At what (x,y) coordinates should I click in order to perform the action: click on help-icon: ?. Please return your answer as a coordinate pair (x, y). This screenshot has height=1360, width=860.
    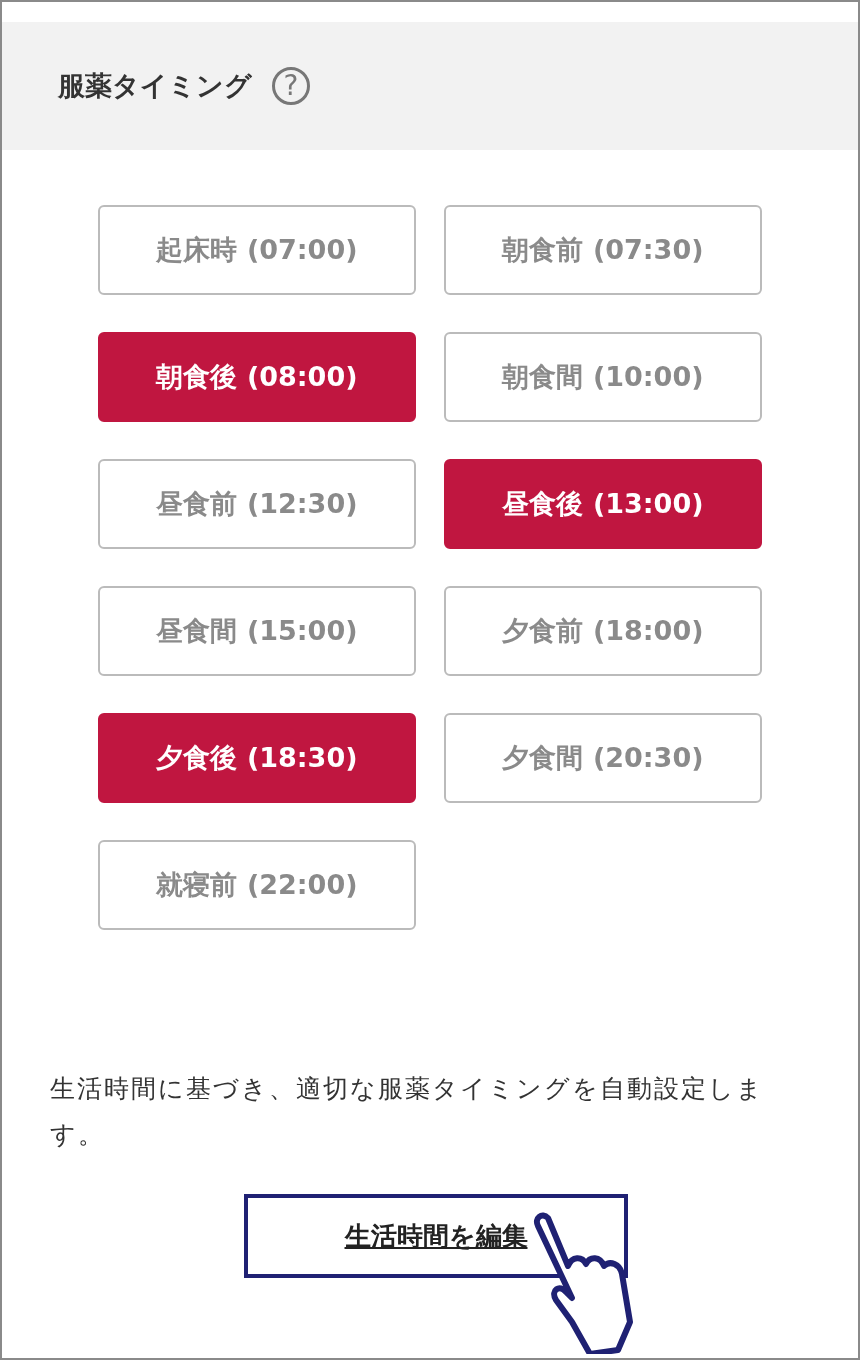
    Looking at the image, I should click on (291, 86).